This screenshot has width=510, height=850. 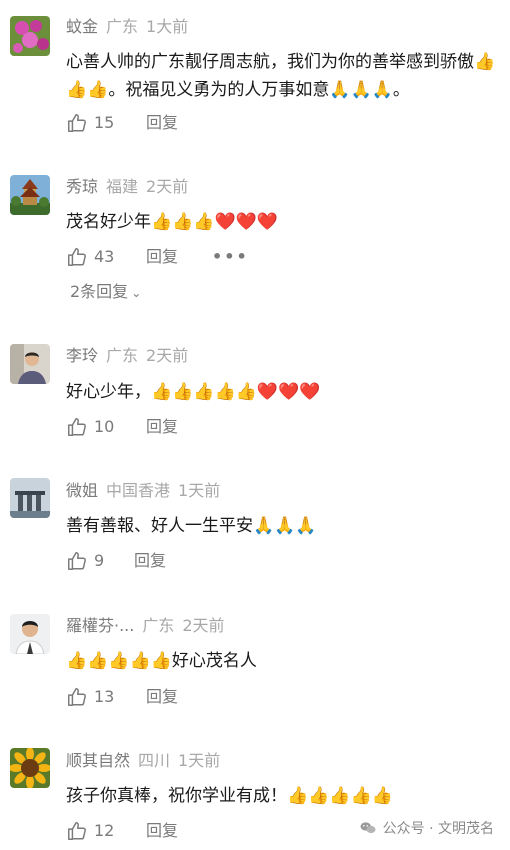 What do you see at coordinates (82, 490) in the screenshot?
I see `nickname: 微姐` at bounding box center [82, 490].